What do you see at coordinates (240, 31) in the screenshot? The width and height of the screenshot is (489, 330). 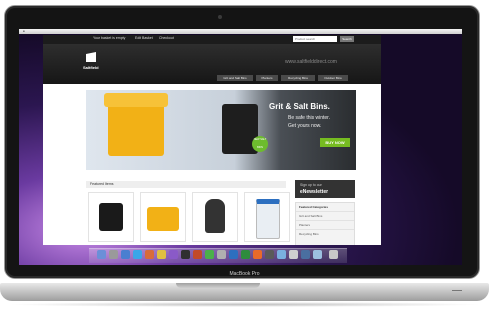 I see `mac-menu-bar: ●` at bounding box center [240, 31].